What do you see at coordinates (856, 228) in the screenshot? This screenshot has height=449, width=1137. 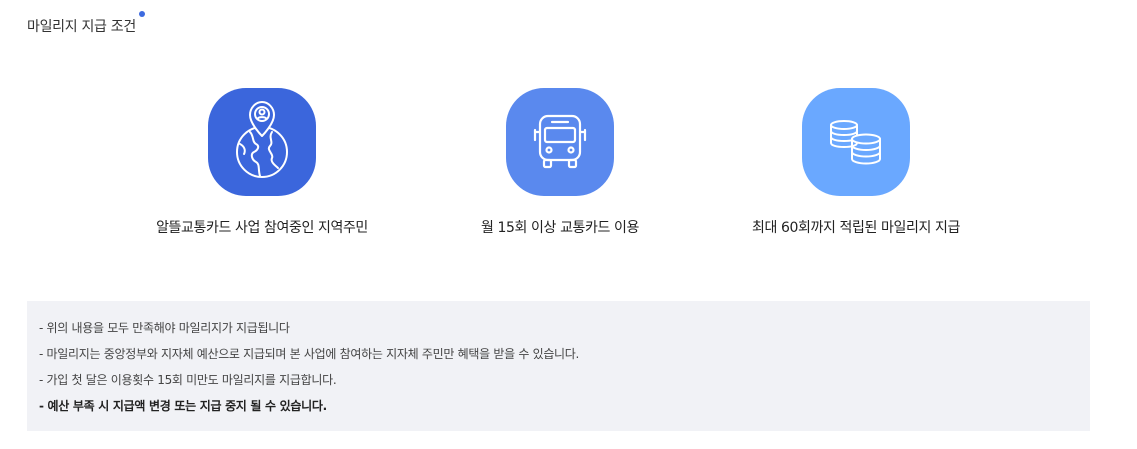 I see `condition-label-mileage: 최대 60회까지 적립된 마일리지 지급` at bounding box center [856, 228].